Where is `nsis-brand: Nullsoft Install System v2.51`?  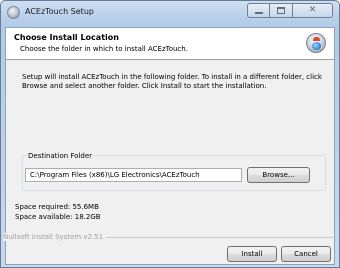 nsis-brand: Nullsoft Install System v2.51 is located at coordinates (55, 237).